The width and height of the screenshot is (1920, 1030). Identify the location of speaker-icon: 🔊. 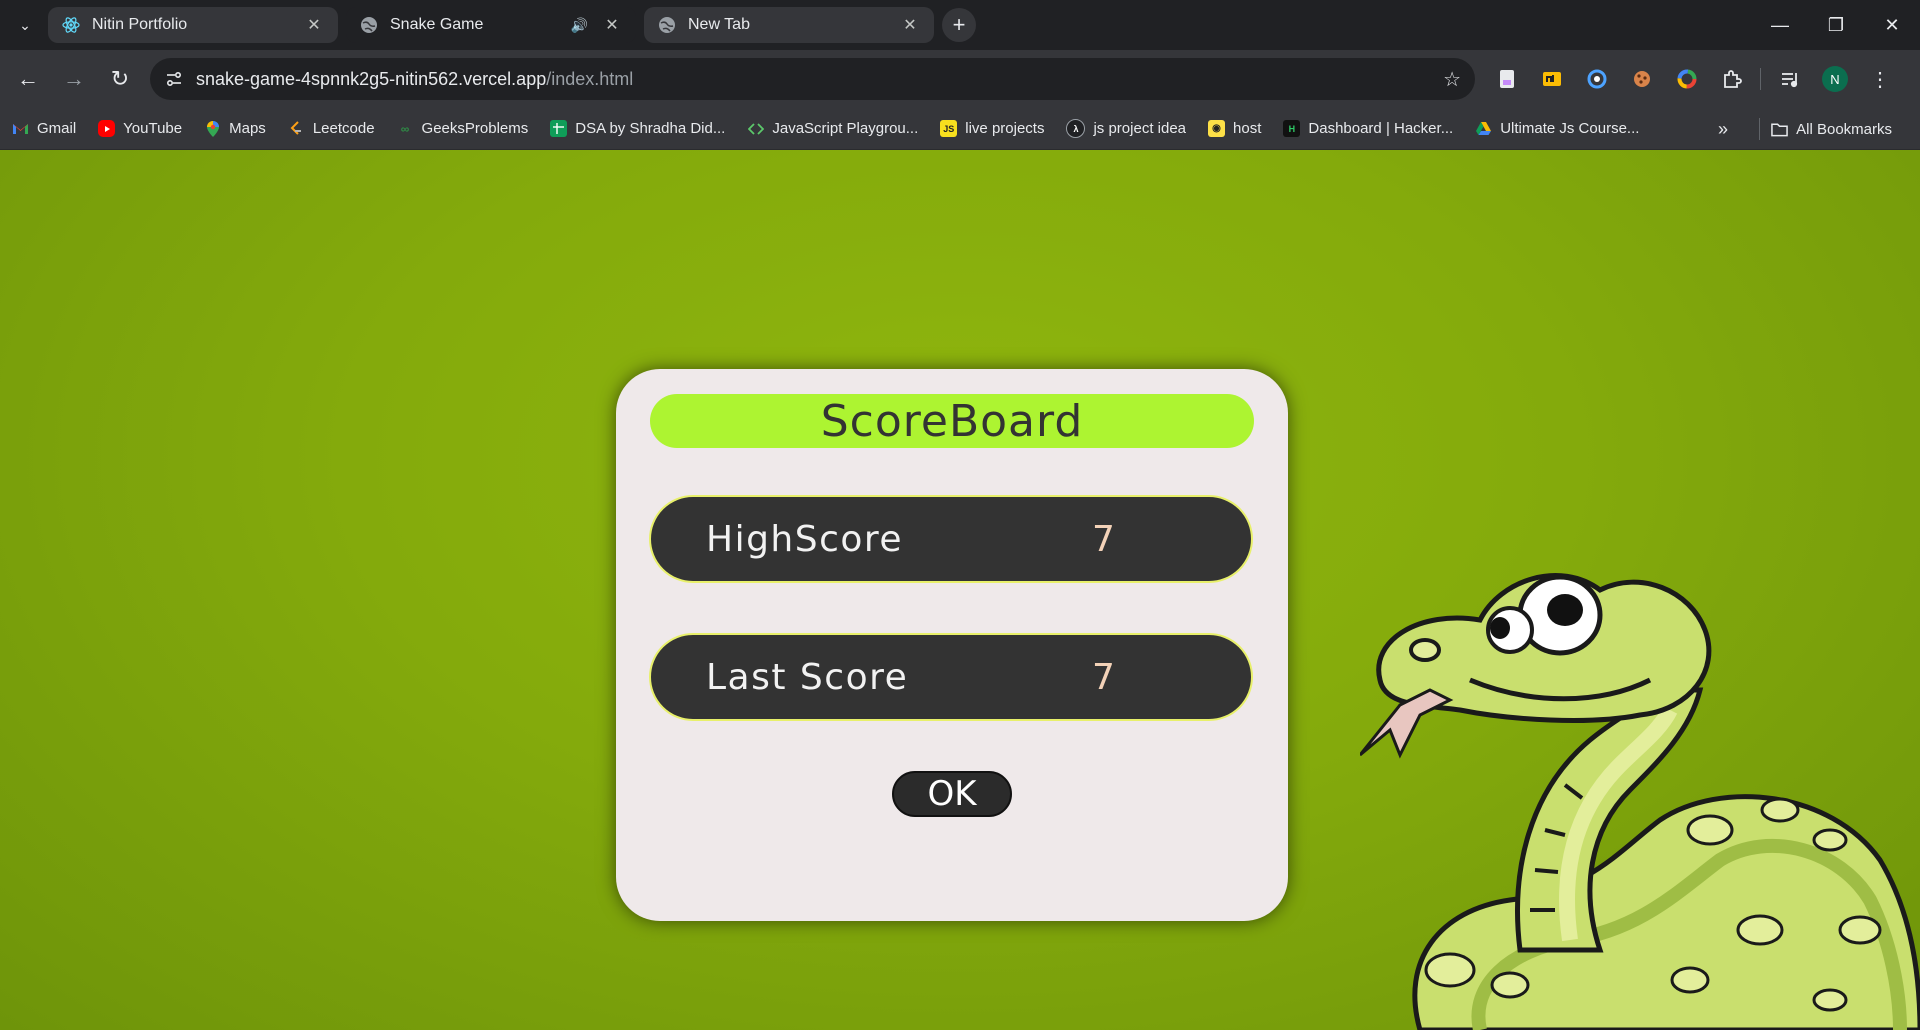
(579, 25).